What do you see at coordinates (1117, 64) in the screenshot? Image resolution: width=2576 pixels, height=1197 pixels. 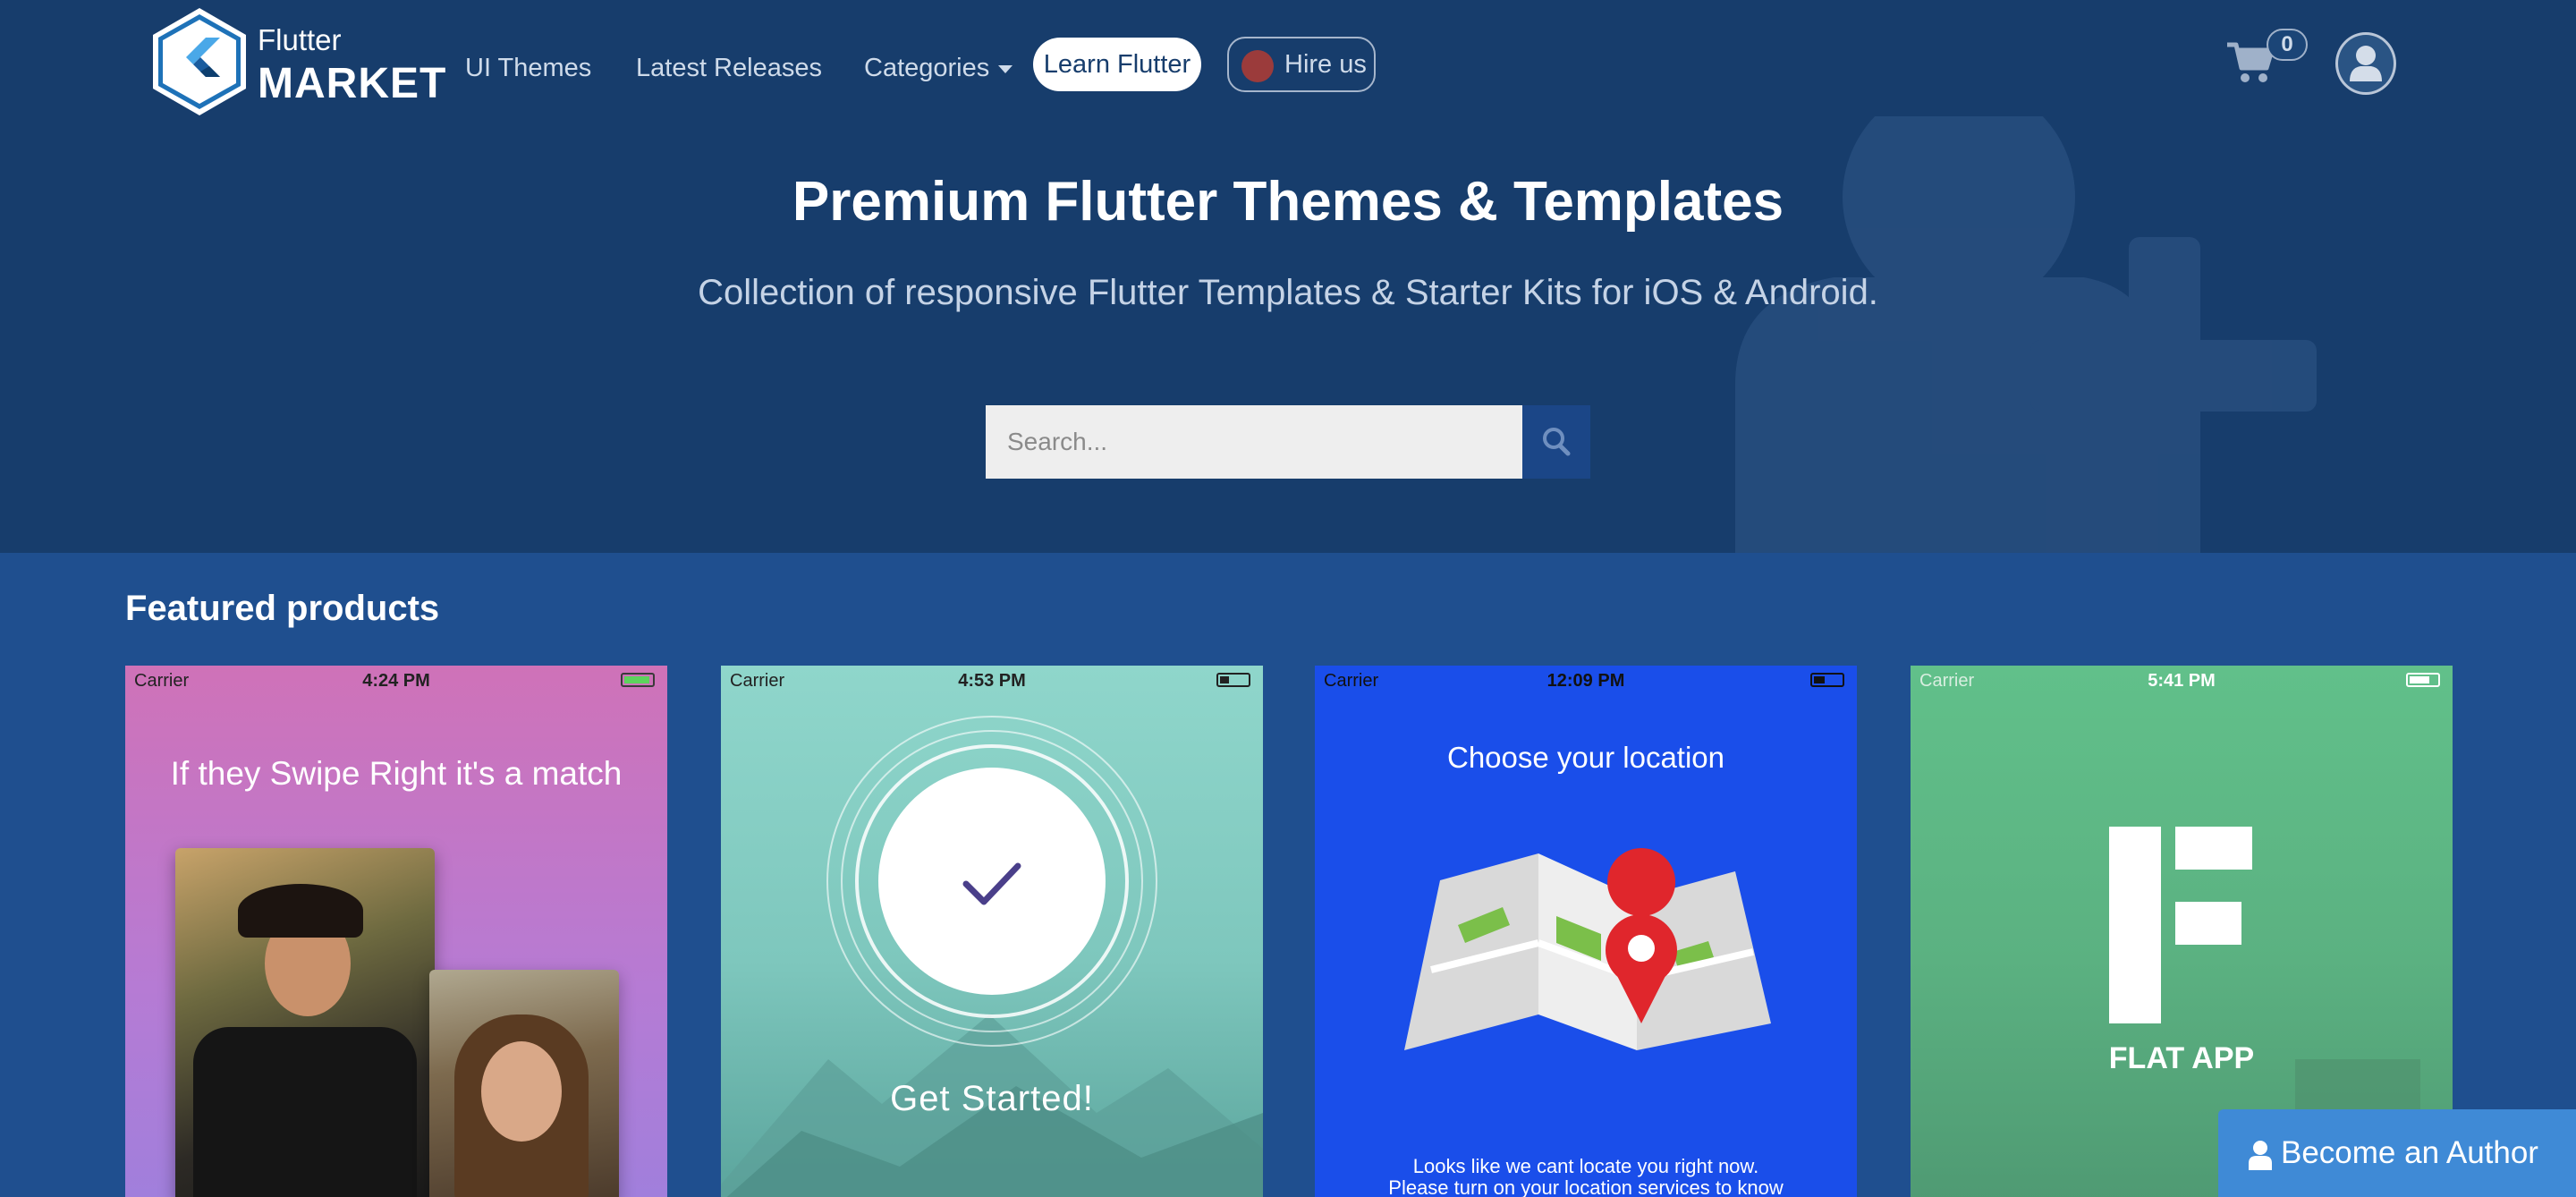 I see `learn-flutter-button: Learn Flutter` at bounding box center [1117, 64].